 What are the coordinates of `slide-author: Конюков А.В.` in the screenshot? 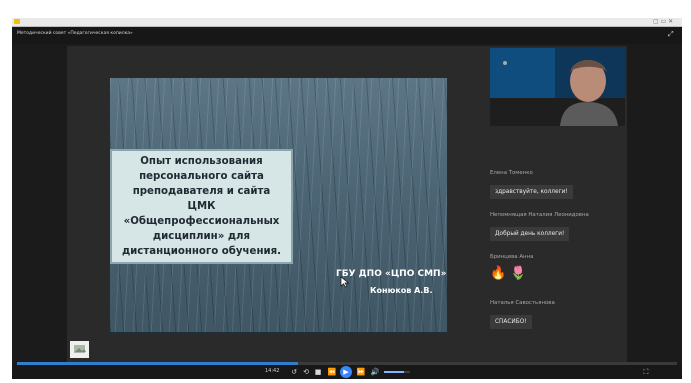 It's located at (401, 290).